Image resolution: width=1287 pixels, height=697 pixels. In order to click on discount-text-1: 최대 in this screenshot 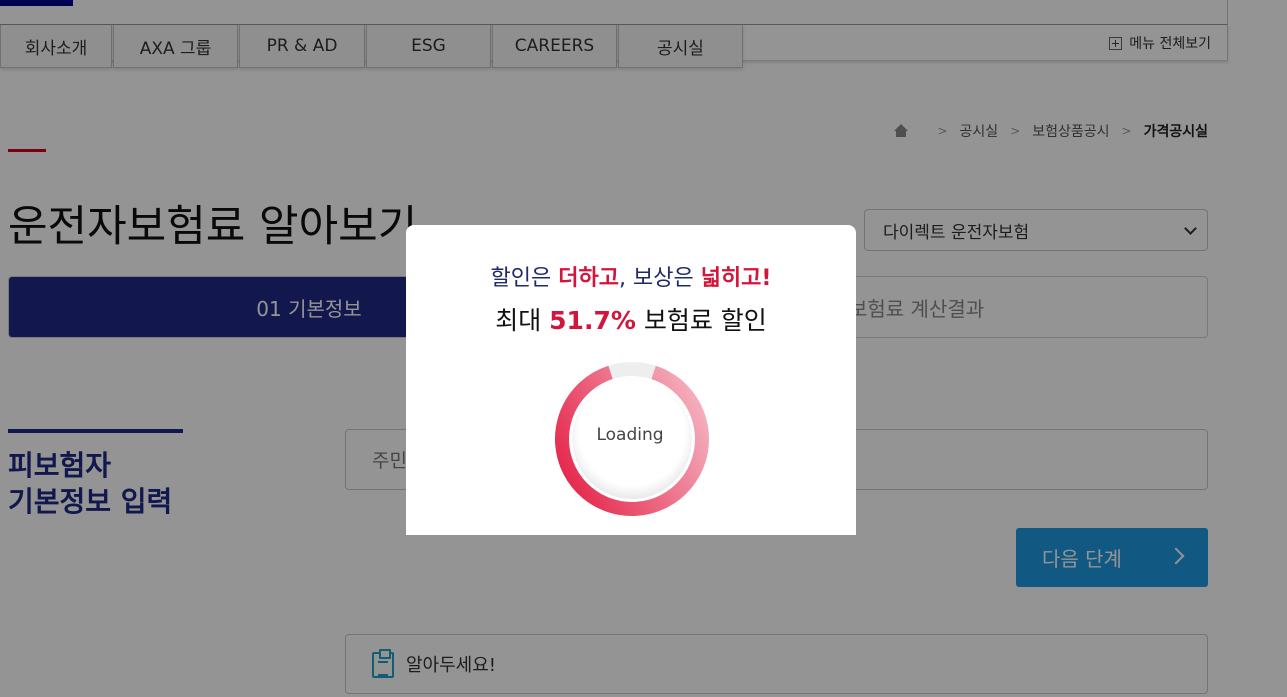, I will do `click(522, 320)`.